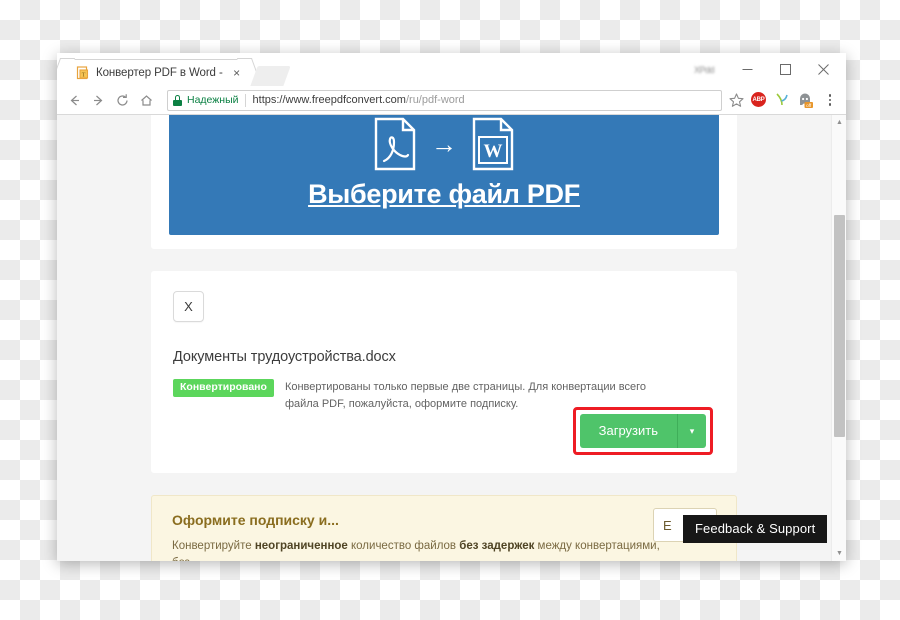 The image size is (900, 620). What do you see at coordinates (122, 100) in the screenshot?
I see `reload-icon` at bounding box center [122, 100].